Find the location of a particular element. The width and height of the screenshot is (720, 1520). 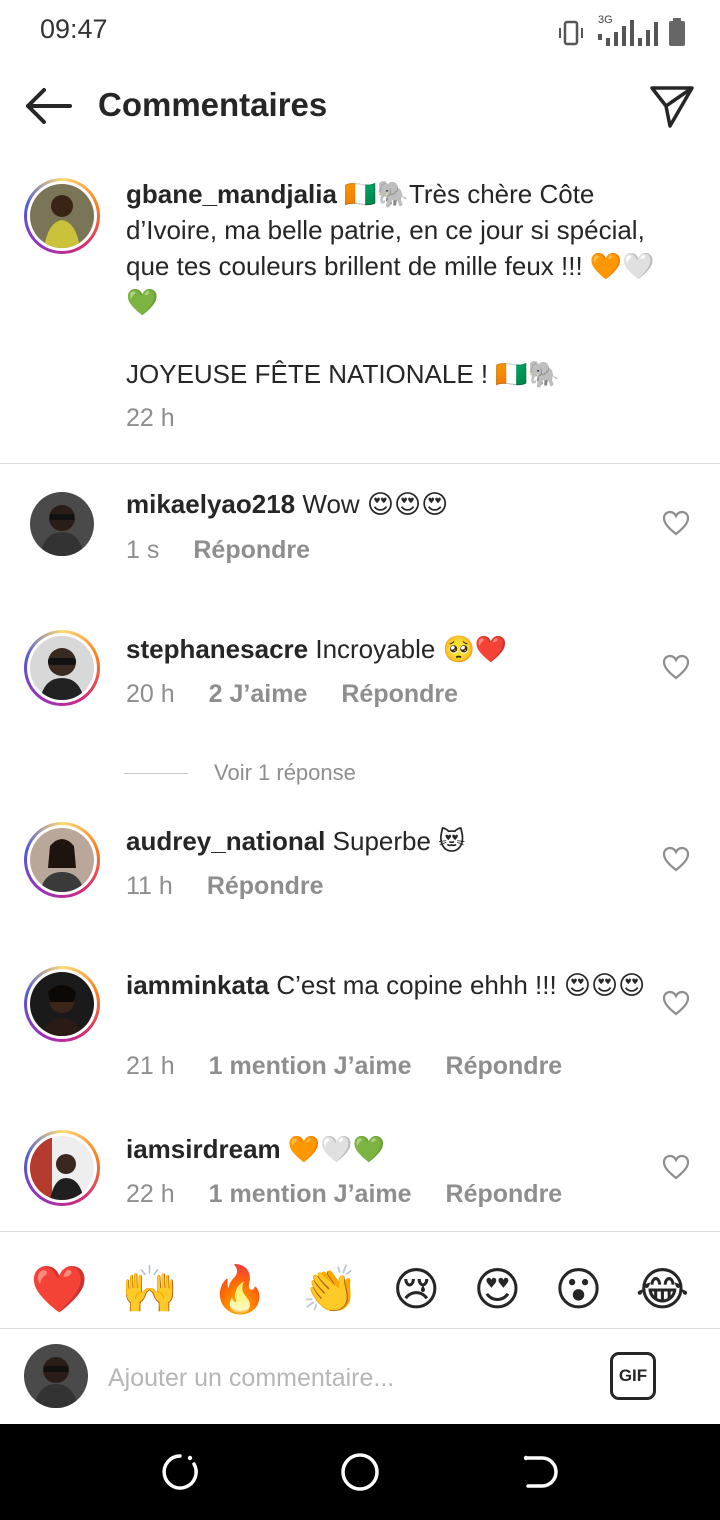

home-button is located at coordinates (360, 1472).